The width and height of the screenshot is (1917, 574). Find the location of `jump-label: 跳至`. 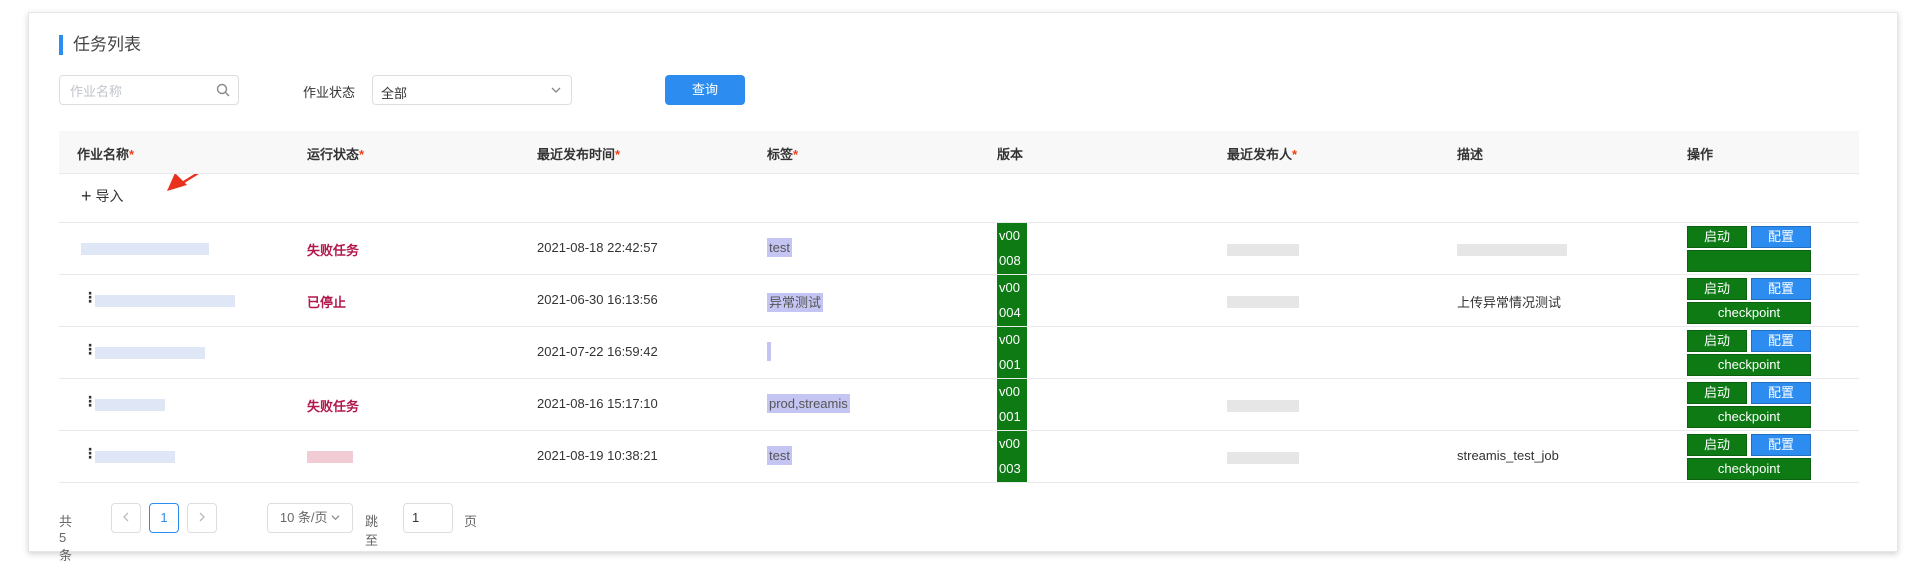

jump-label: 跳至 is located at coordinates (372, 531).